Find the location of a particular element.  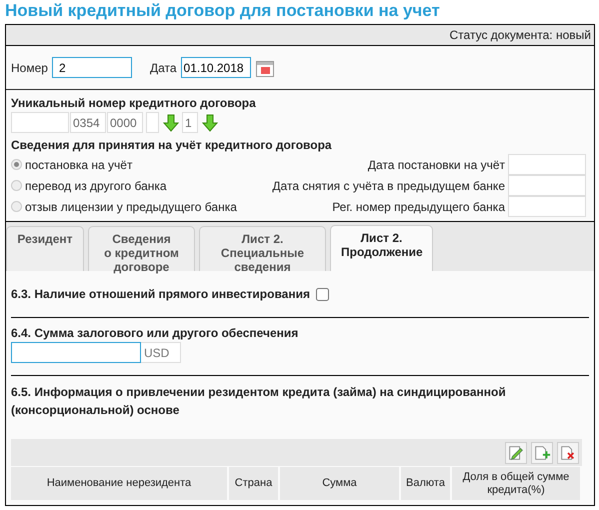

column-header: Валюта is located at coordinates (426, 483).